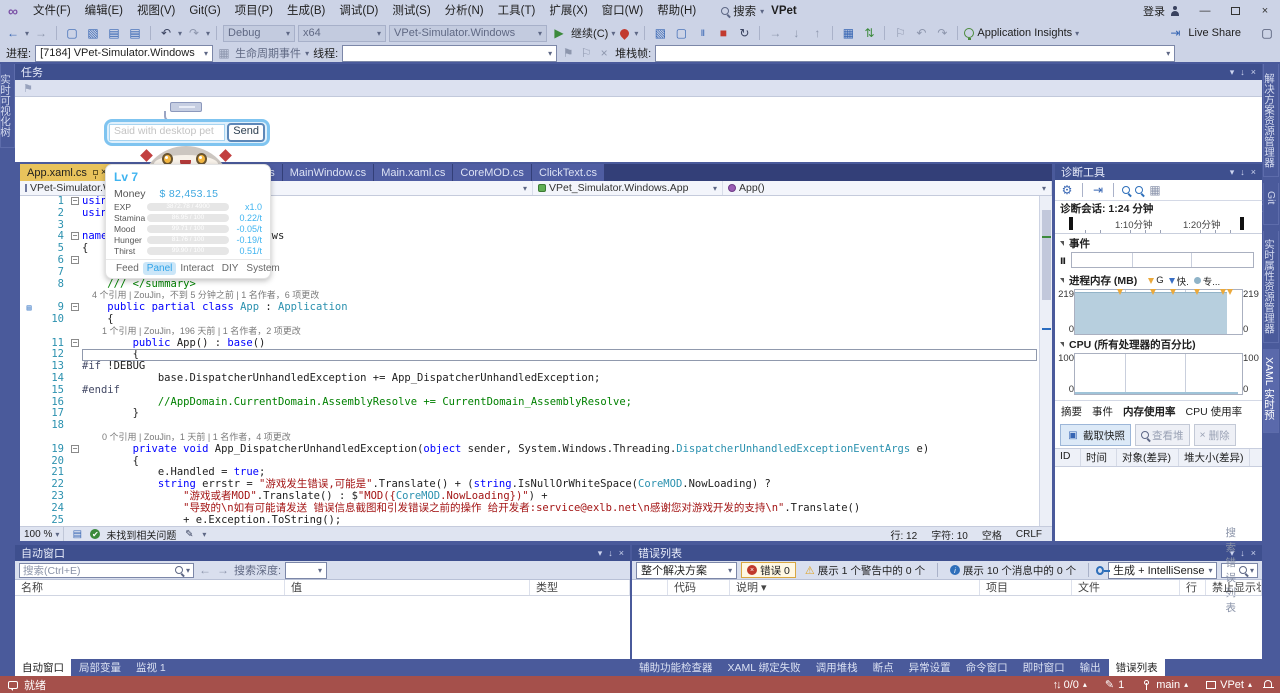 This screenshot has width=1280, height=693. What do you see at coordinates (676, 667) in the screenshot?
I see `bottom-tab-辅助功能检查器: 辅助功能检查器` at bounding box center [676, 667].